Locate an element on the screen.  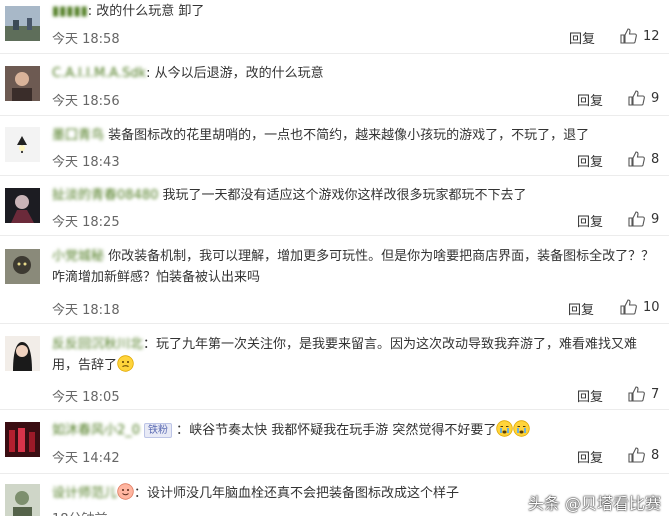
like-button: 10 is located at coordinates (640, 307).